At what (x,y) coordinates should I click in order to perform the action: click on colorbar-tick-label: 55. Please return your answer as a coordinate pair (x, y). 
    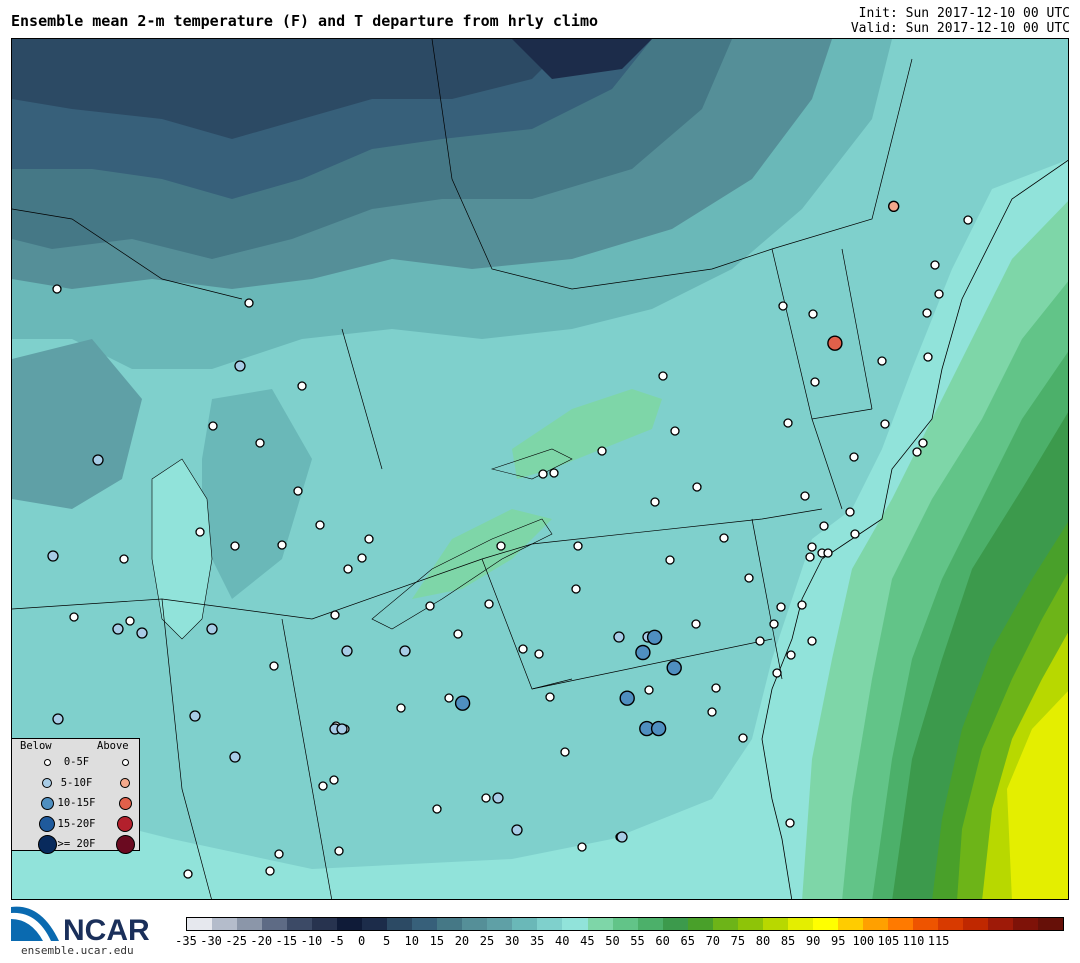
    Looking at the image, I should click on (637, 941).